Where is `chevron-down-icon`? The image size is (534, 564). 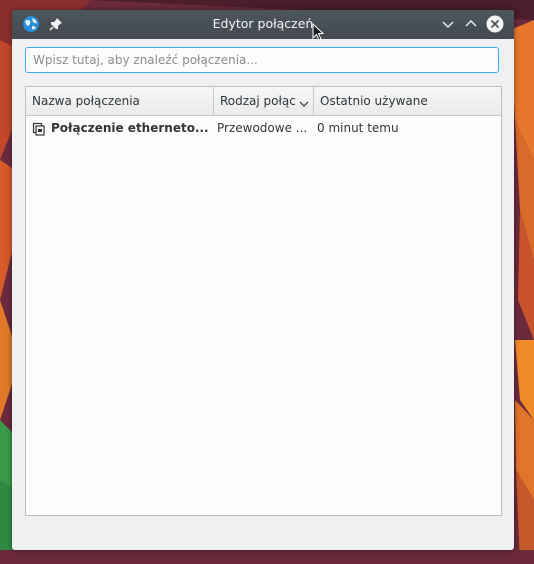
chevron-down-icon is located at coordinates (448, 24).